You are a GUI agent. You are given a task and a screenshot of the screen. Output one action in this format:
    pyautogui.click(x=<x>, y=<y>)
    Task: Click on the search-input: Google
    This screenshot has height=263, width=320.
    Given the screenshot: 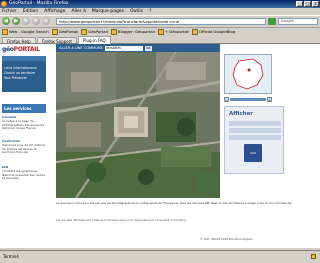 What is the action you would take?
    pyautogui.click(x=298, y=21)
    